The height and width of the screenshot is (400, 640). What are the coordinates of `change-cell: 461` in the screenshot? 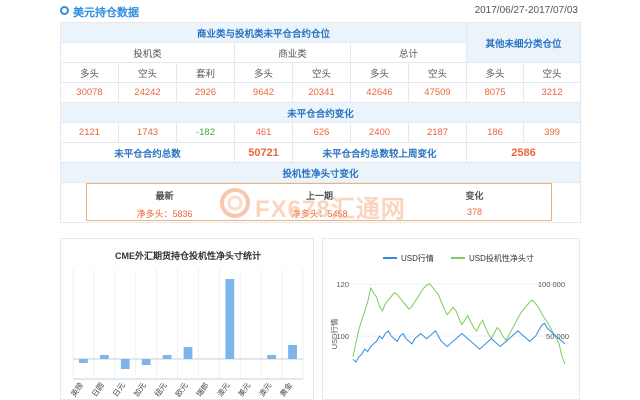 It's located at (263, 132).